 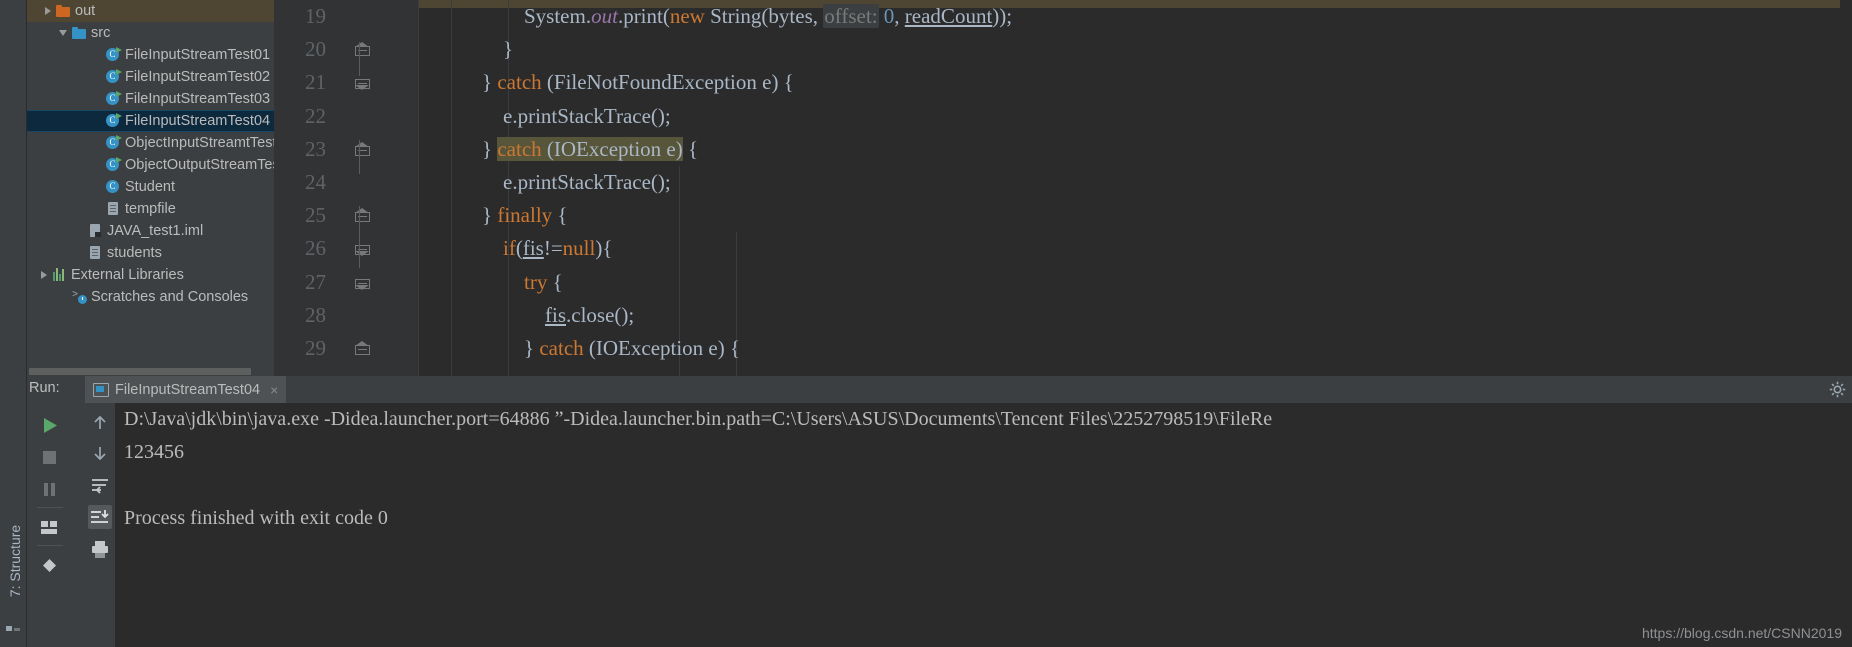 What do you see at coordinates (199, 165) in the screenshot?
I see `tree-item-label: ObjectOutputStreamTest01` at bounding box center [199, 165].